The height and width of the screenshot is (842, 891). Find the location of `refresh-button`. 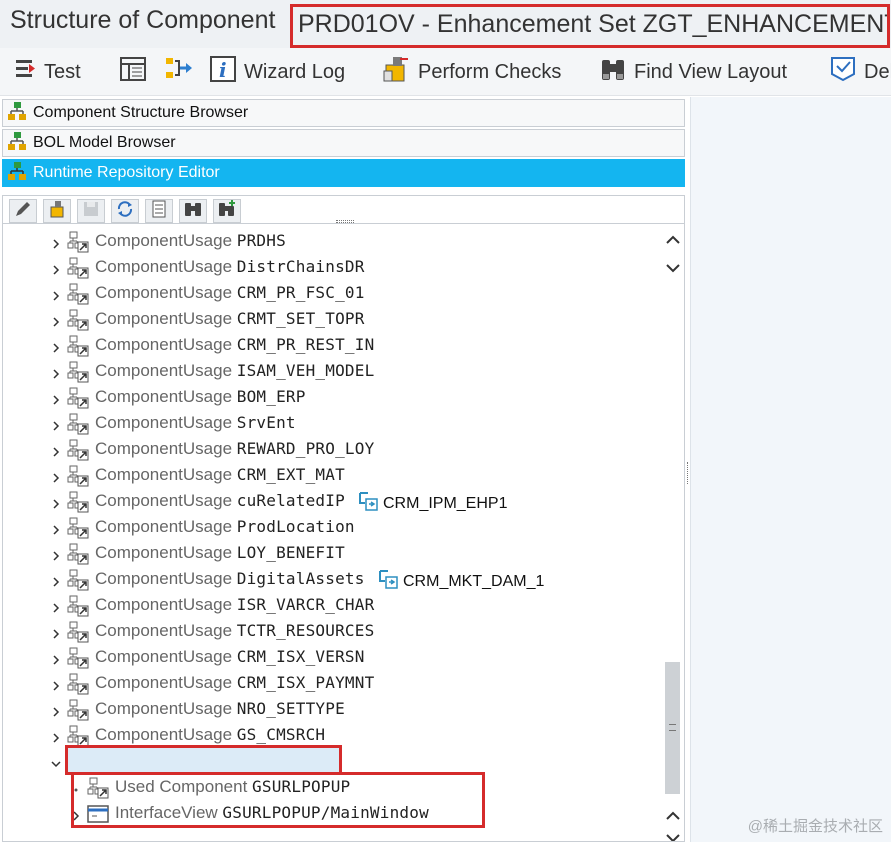

refresh-button is located at coordinates (125, 211).